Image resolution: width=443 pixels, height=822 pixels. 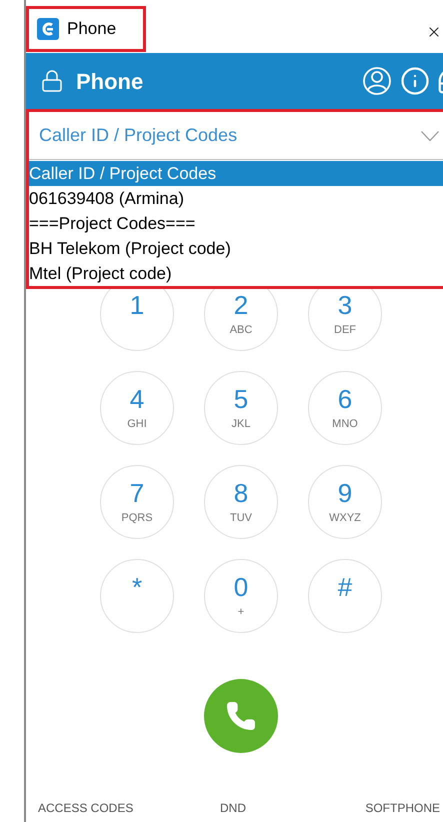 I want to click on footer-link: ACCESS CODES, so click(x=95, y=808).